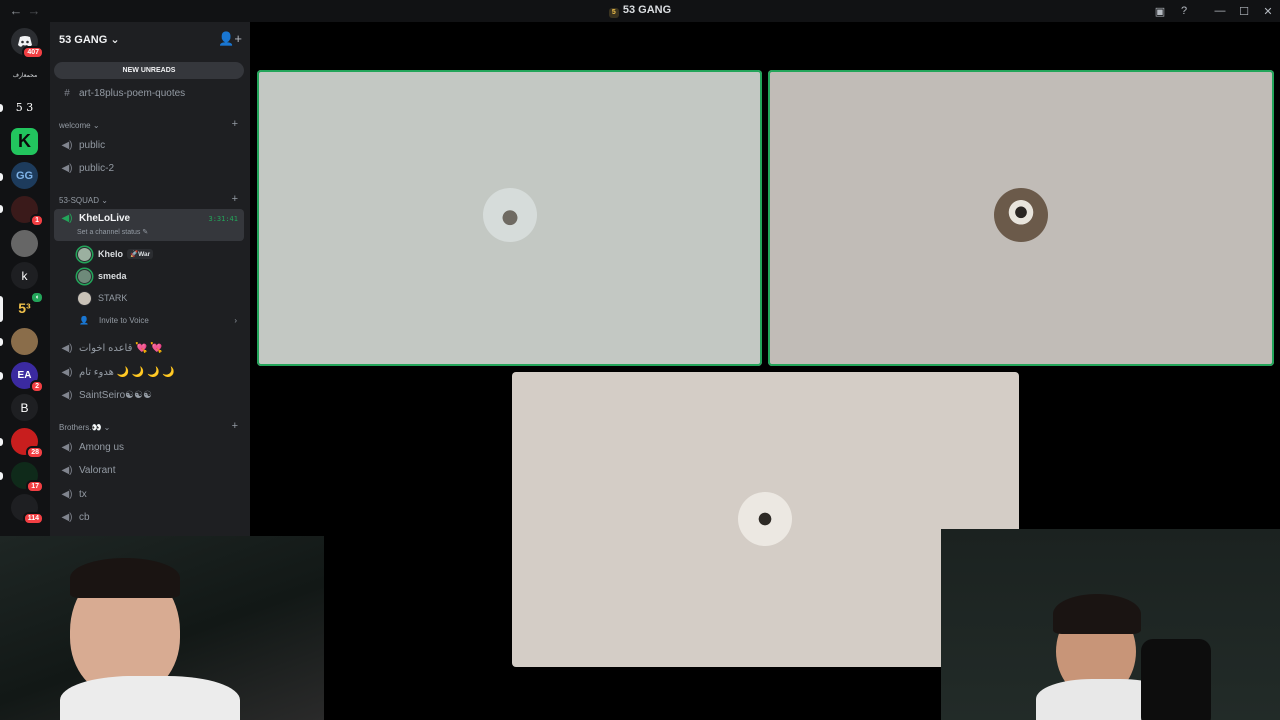 This screenshot has width=1280, height=720. Describe the element at coordinates (149, 372) in the screenshot. I see `channel-arabic-2: ◀) هدوء تام 🌙 🌙 🌙 🌙` at that location.